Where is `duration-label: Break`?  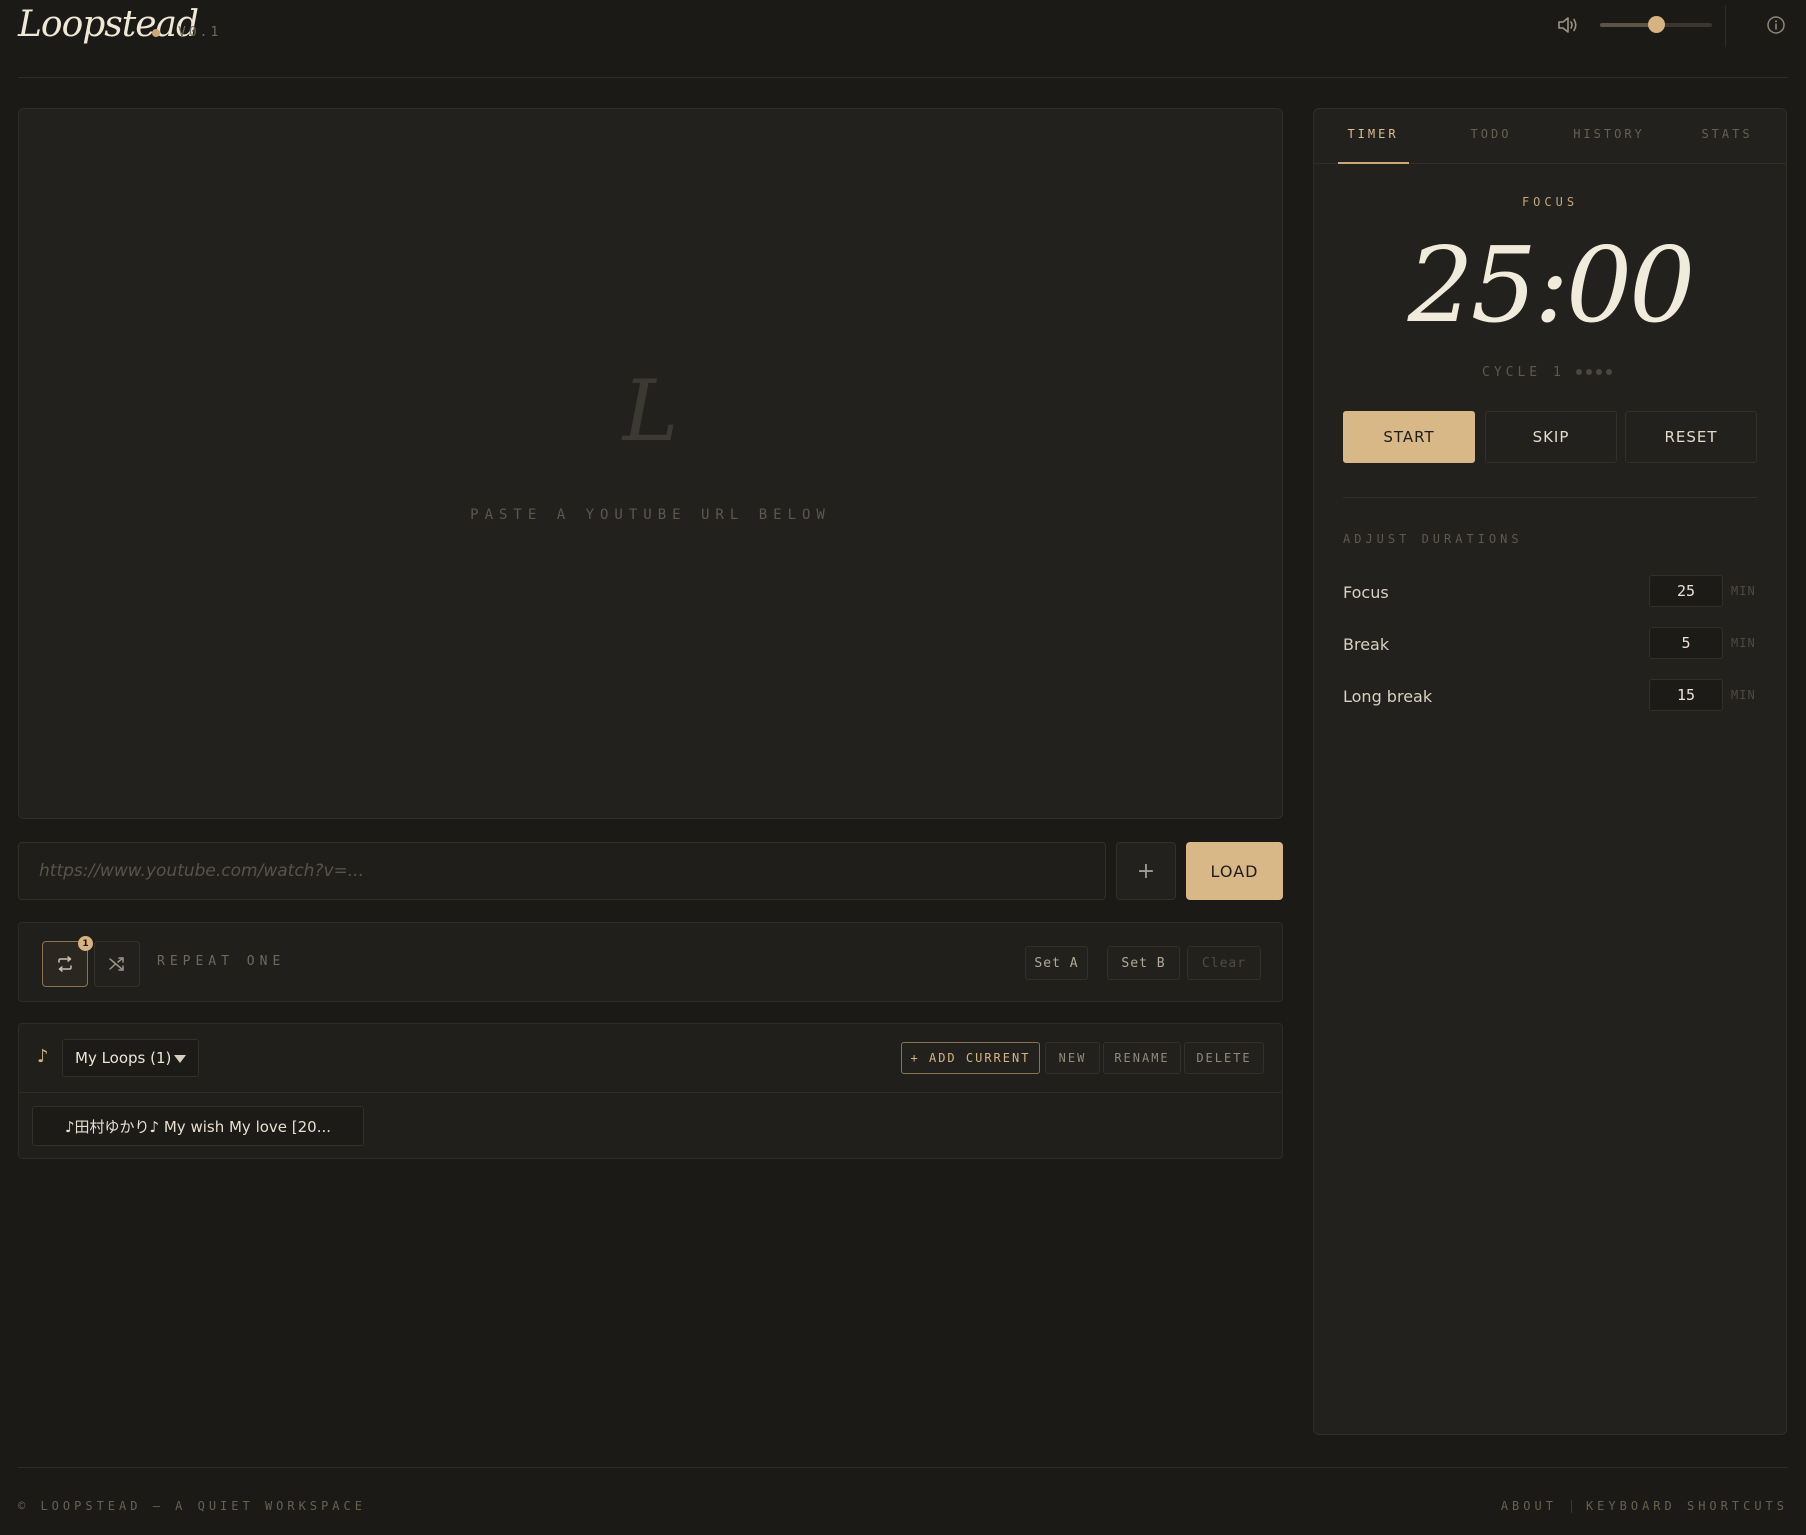
duration-label: Break is located at coordinates (1366, 644).